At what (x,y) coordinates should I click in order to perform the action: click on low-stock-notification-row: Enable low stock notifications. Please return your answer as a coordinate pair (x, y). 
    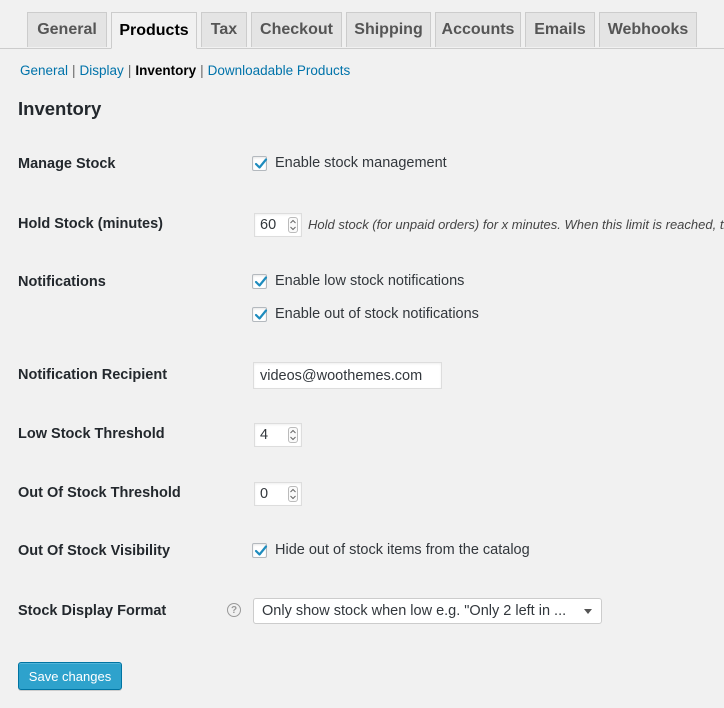
    Looking at the image, I should click on (358, 281).